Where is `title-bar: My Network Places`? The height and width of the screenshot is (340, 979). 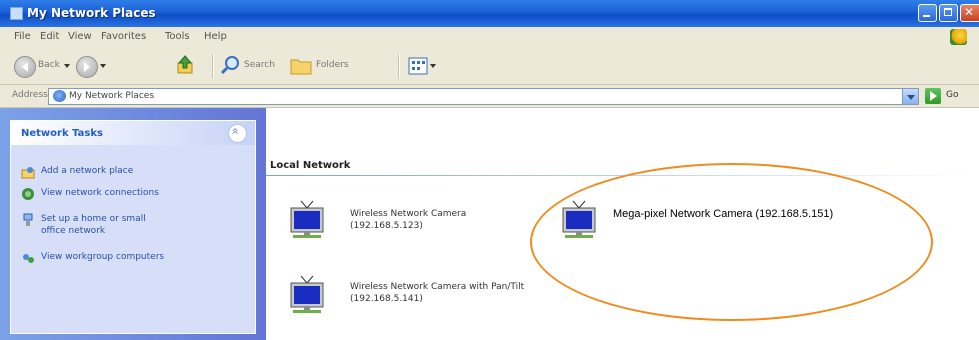 title-bar: My Network Places is located at coordinates (489, 13).